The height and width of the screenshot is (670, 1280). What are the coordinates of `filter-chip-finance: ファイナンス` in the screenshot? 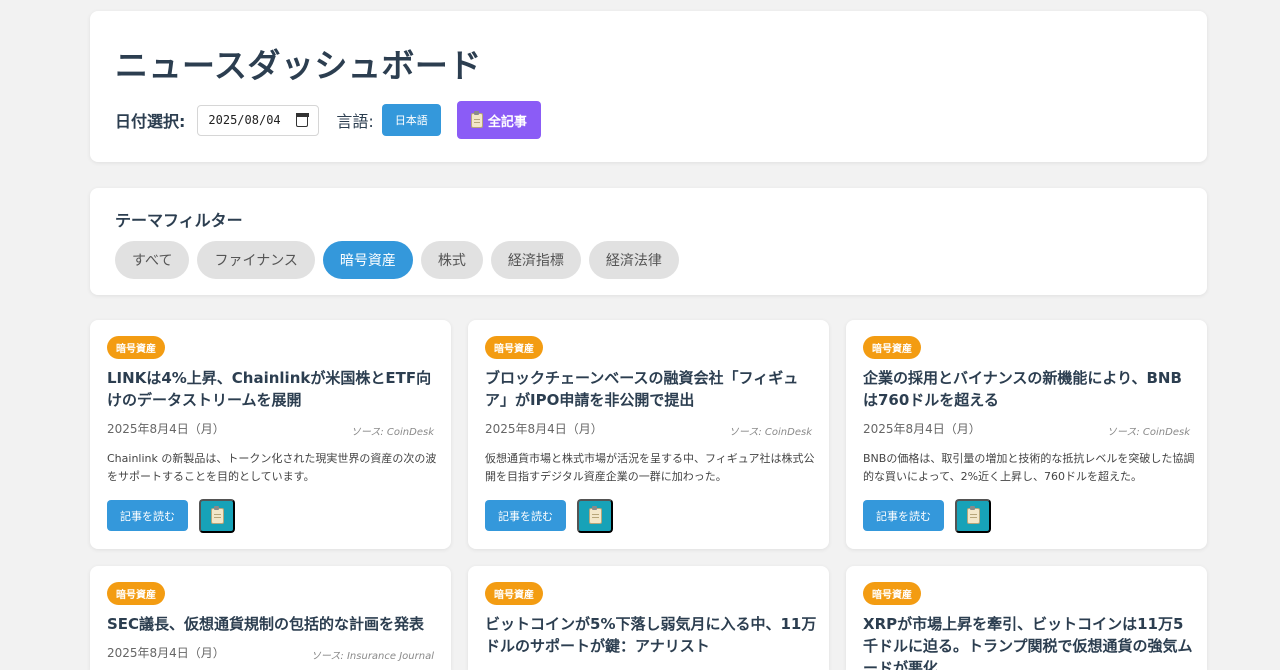 It's located at (256, 260).